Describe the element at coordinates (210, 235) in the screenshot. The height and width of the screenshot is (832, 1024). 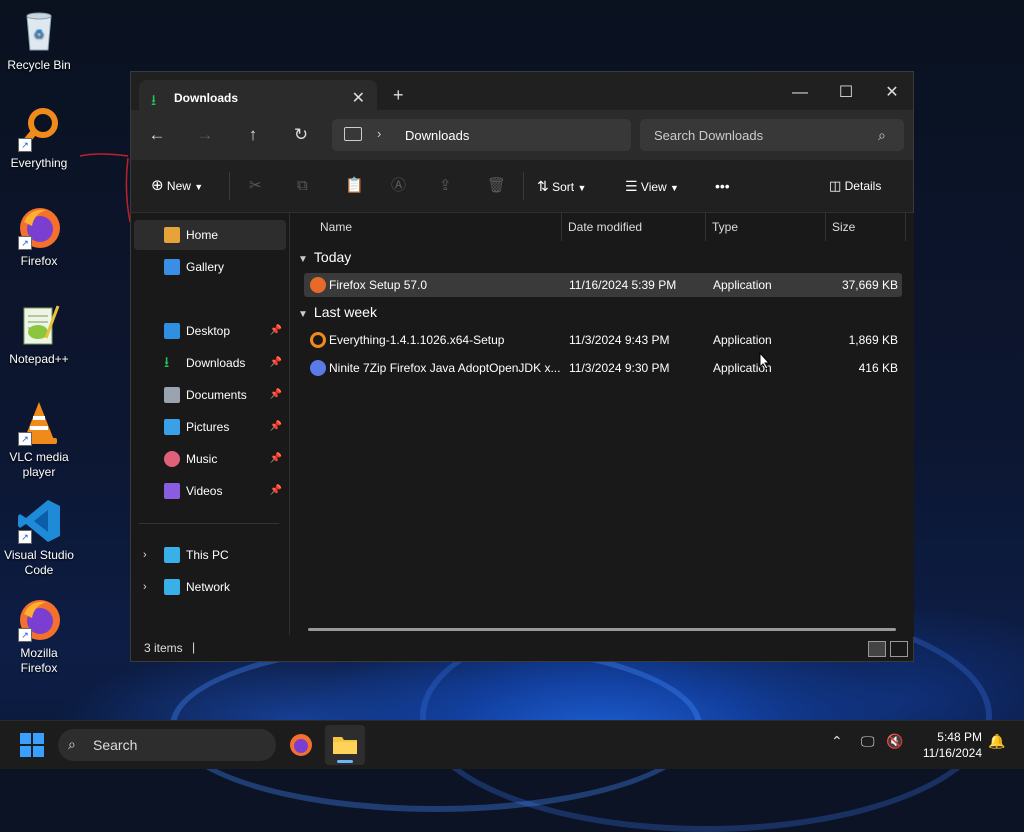
I see `sidebar-item-home: Home` at that location.